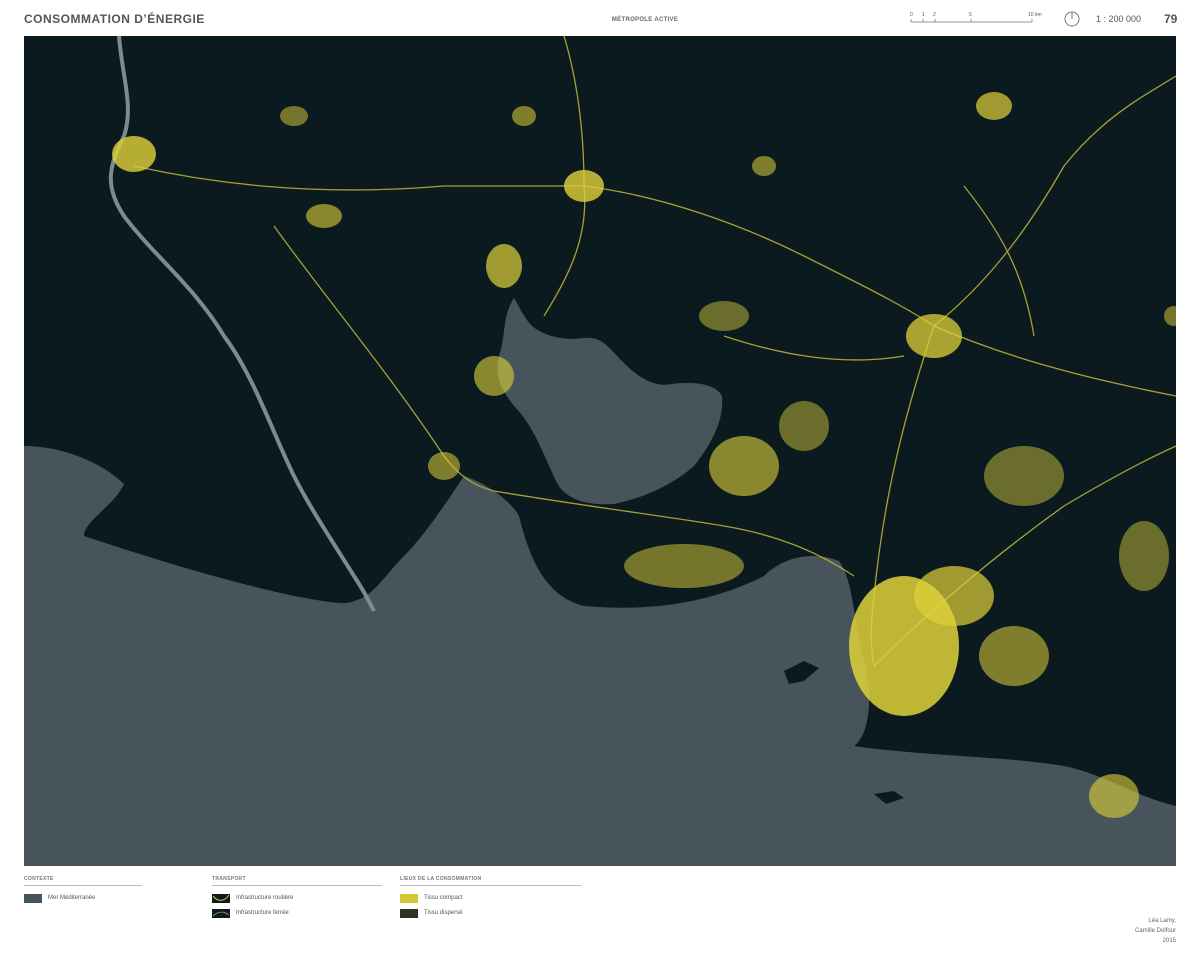  I want to click on legend-item: Mer Méditerranée, so click(83, 898).